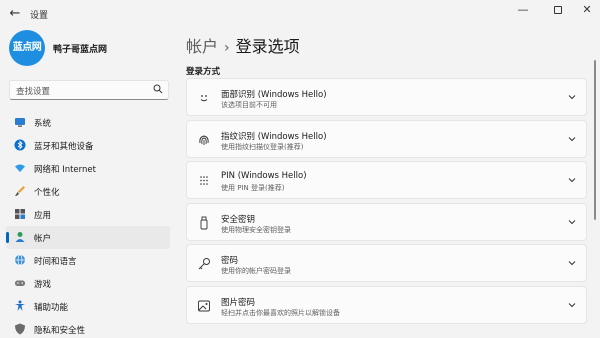  What do you see at coordinates (20, 305) in the screenshot?
I see `accessibility-icon` at bounding box center [20, 305].